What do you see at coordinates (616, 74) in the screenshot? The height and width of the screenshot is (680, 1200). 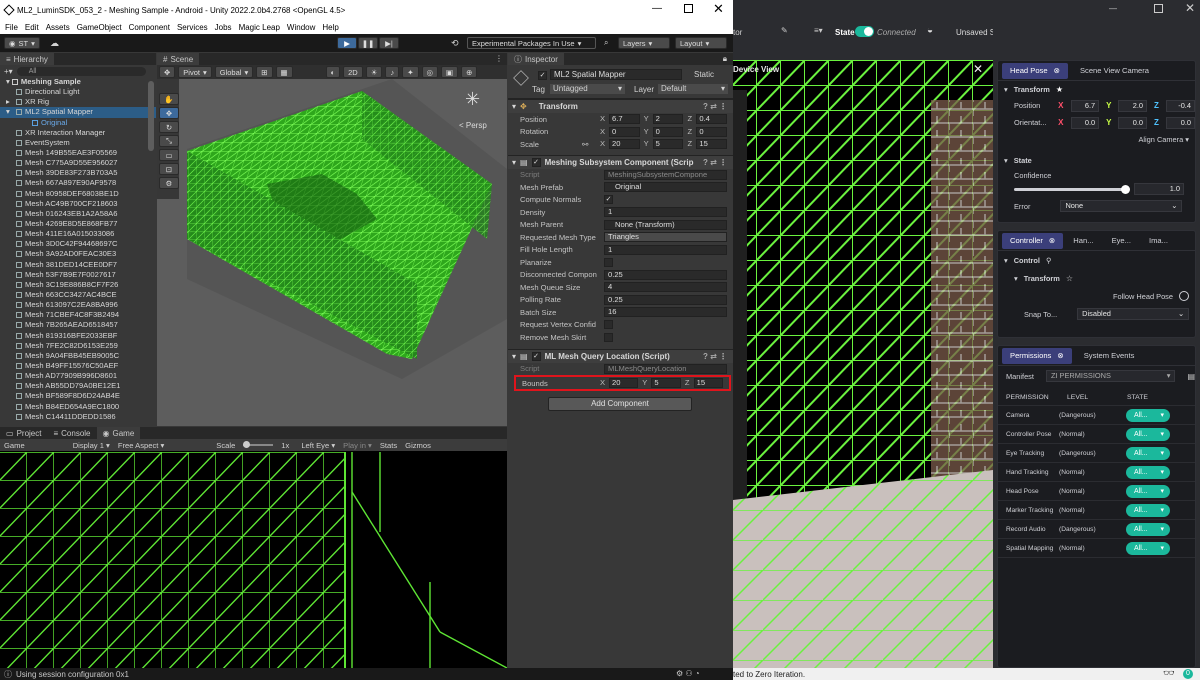 I see `object-name-field: ML2 Spatial Mapper` at bounding box center [616, 74].